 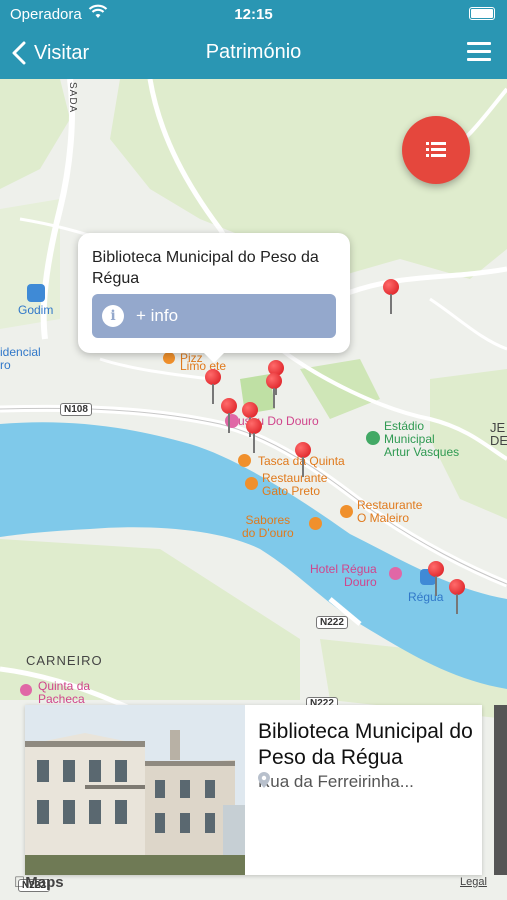 What do you see at coordinates (64, 660) in the screenshot?
I see `map-label-carneiro: CARNEIRO` at bounding box center [64, 660].